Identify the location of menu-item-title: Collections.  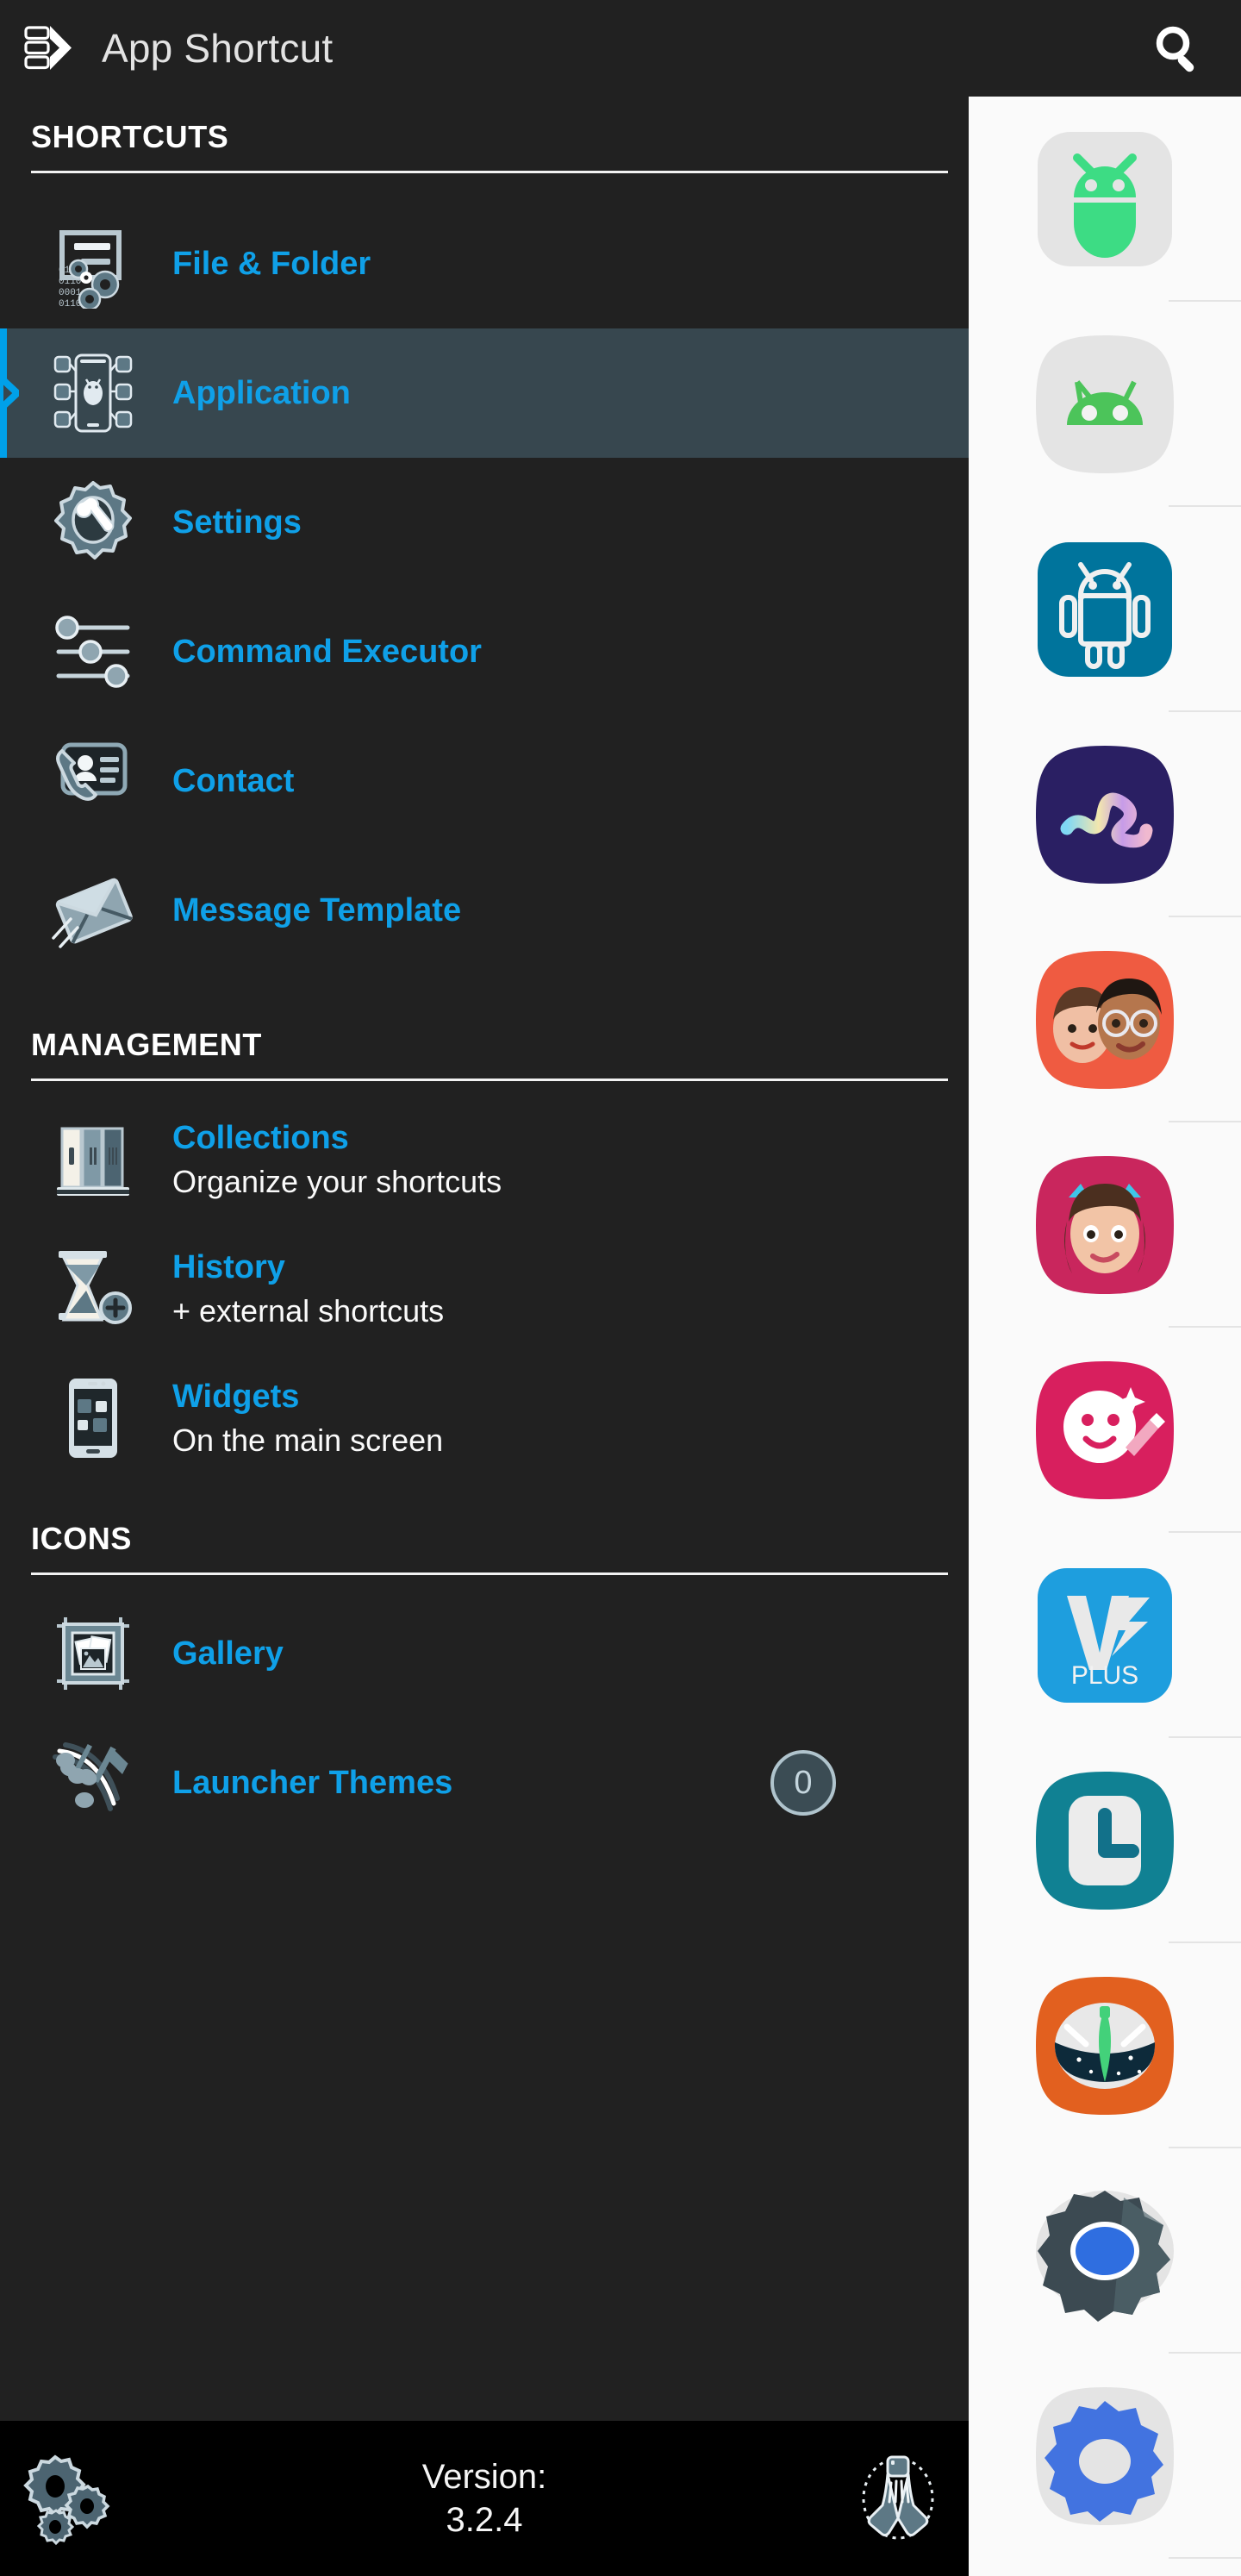
(260, 1137).